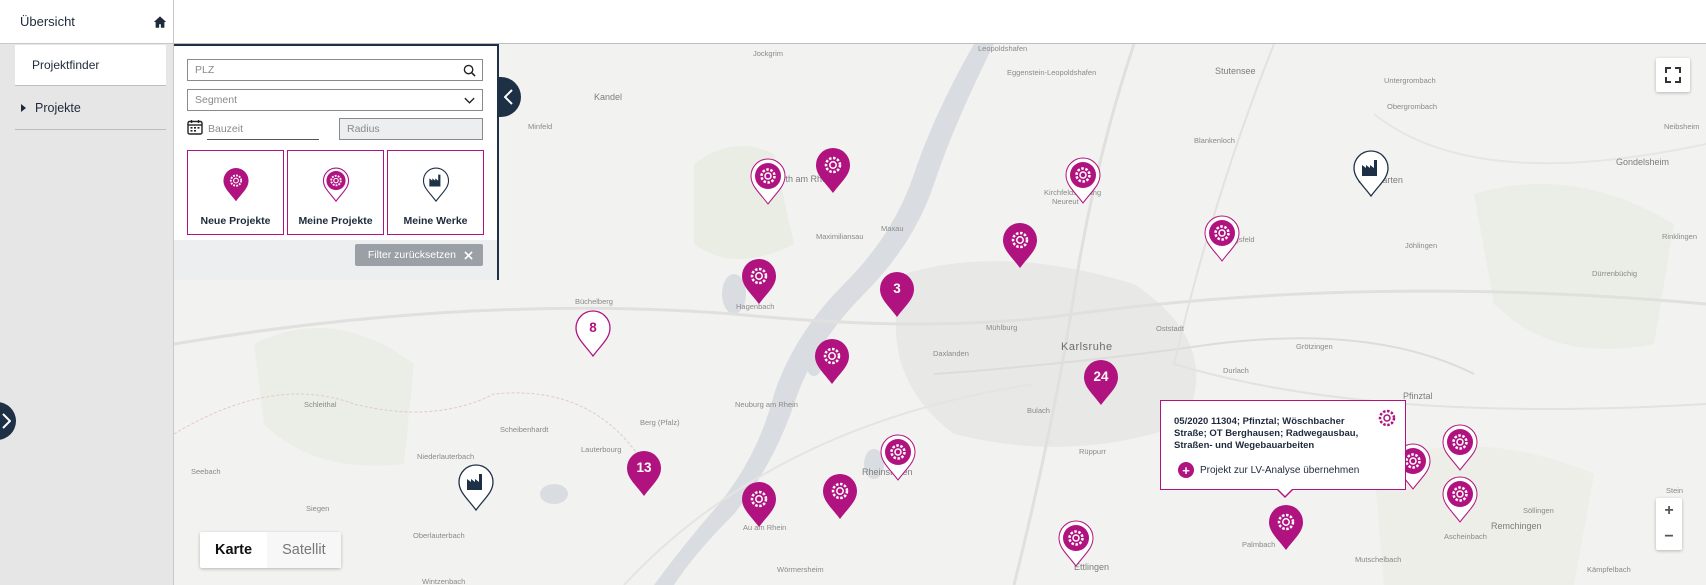 The image size is (1706, 585). Describe the element at coordinates (1669, 537) in the screenshot. I see `zoom-out-button: −` at that location.